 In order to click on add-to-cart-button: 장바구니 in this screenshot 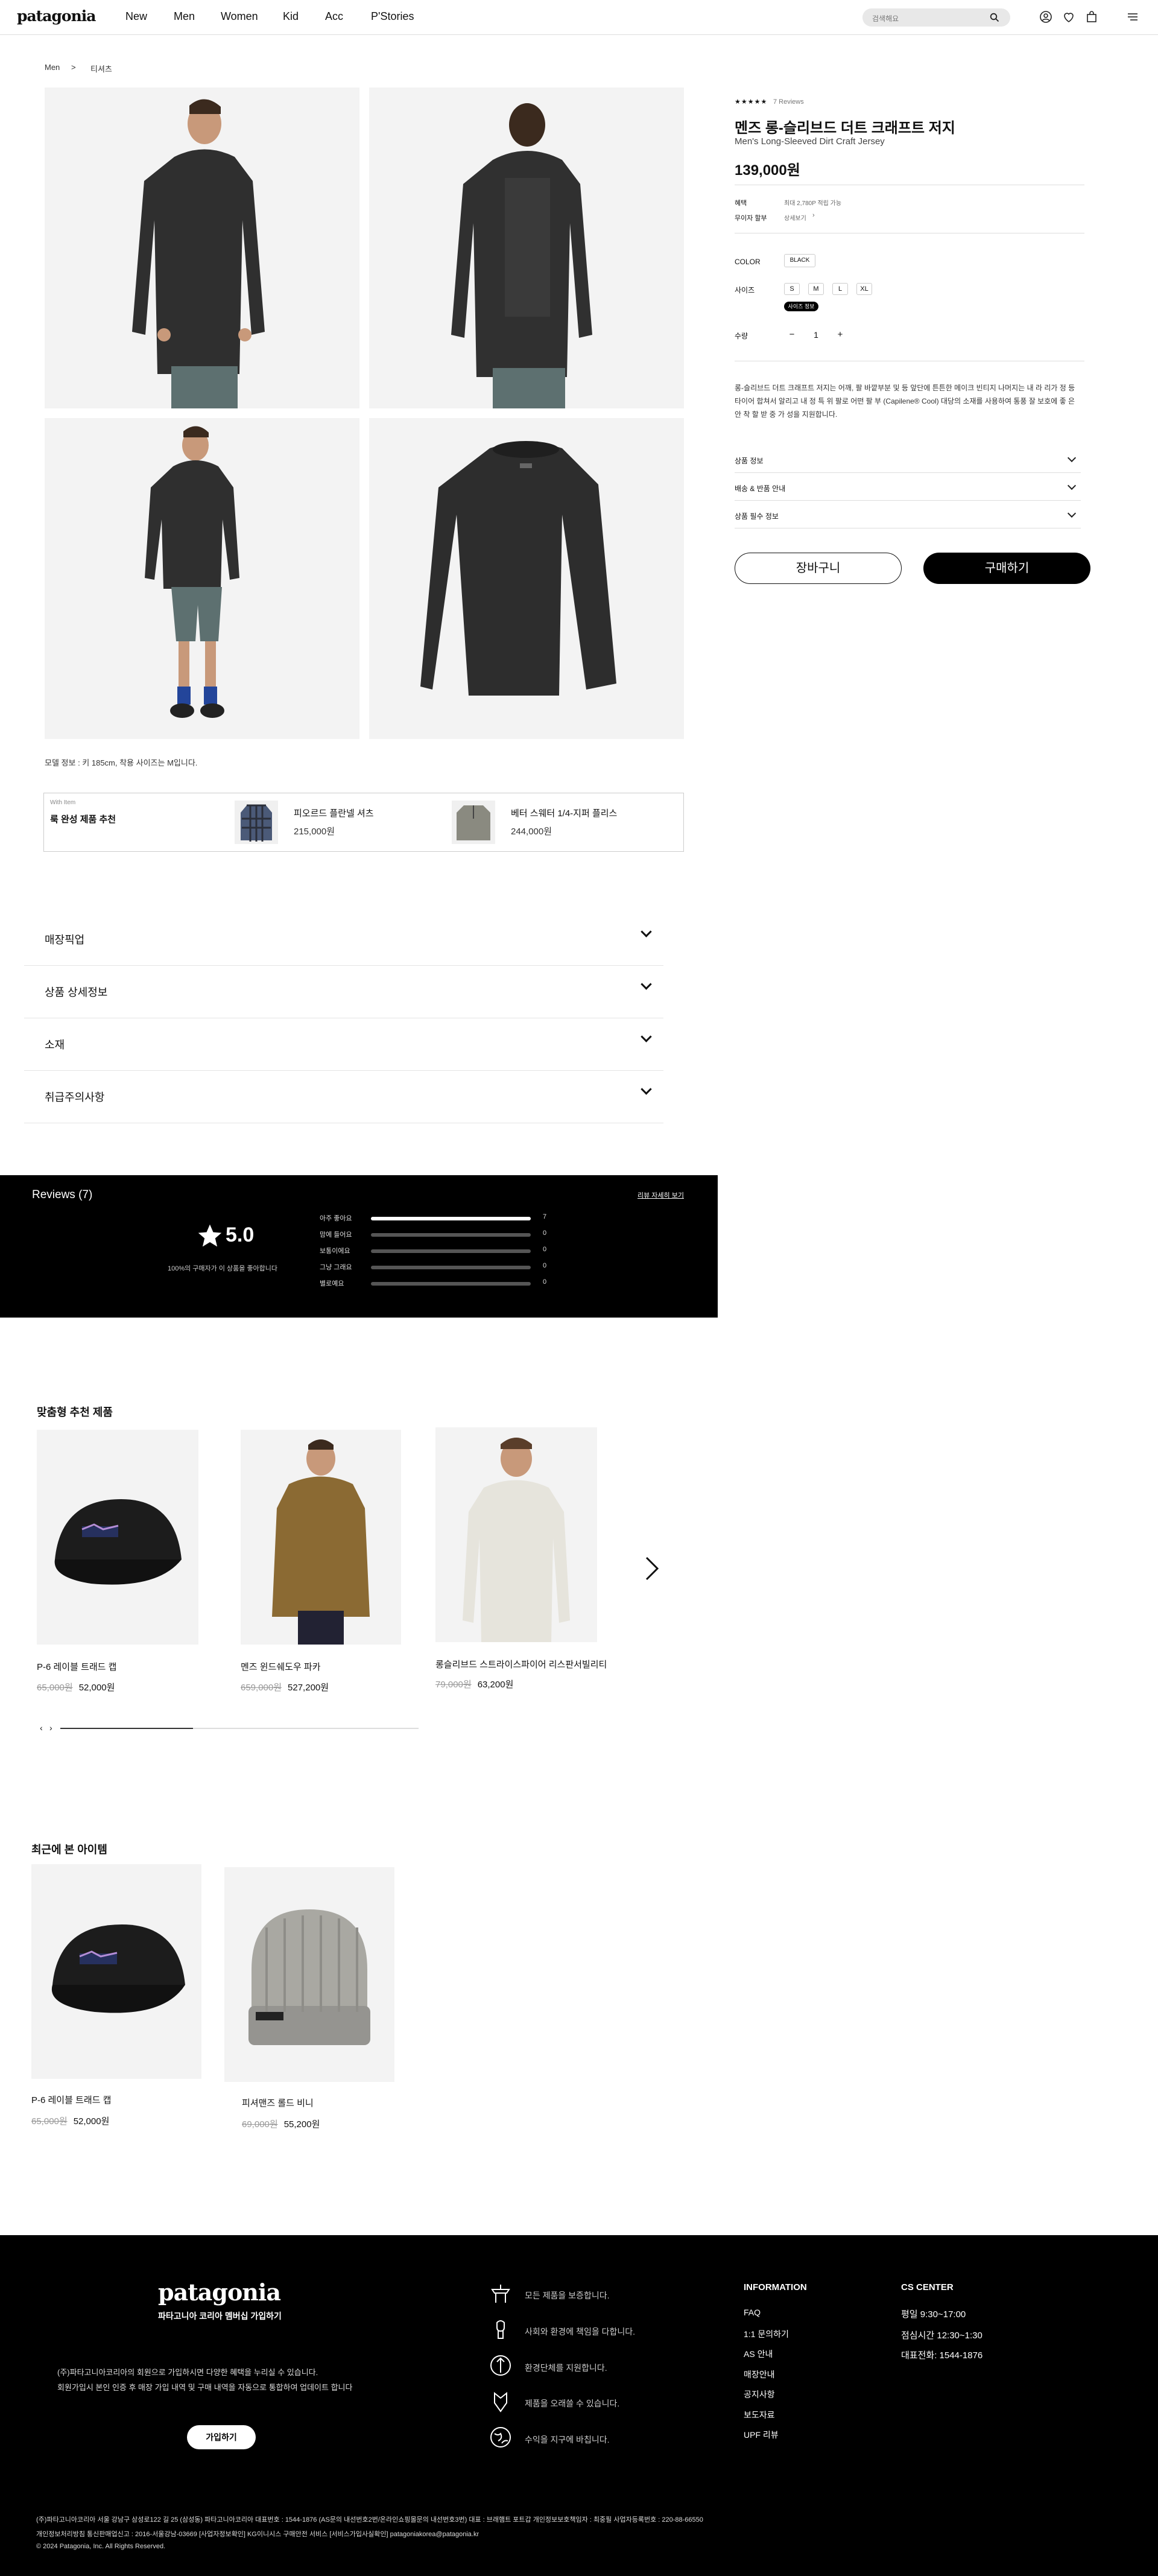, I will do `click(818, 568)`.